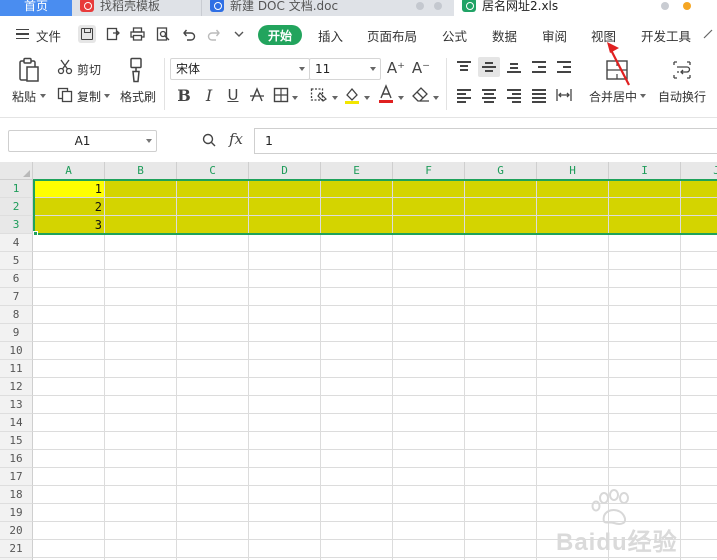  What do you see at coordinates (613, 96) in the screenshot?
I see `merge-center-button: 合并居中` at bounding box center [613, 96].